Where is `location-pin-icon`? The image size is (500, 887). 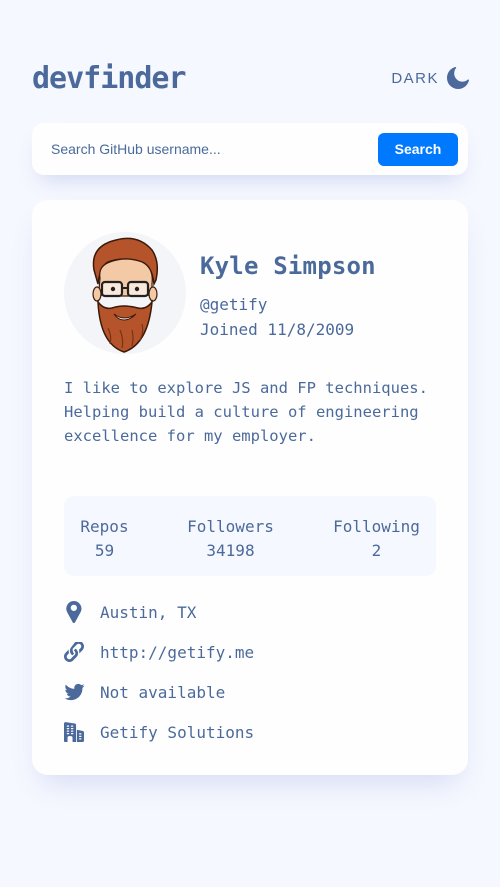 location-pin-icon is located at coordinates (74, 612).